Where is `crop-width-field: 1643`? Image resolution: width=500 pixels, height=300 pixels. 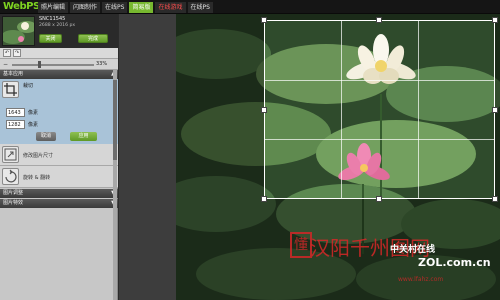
crop-width-field: 1643 is located at coordinates (15, 112).